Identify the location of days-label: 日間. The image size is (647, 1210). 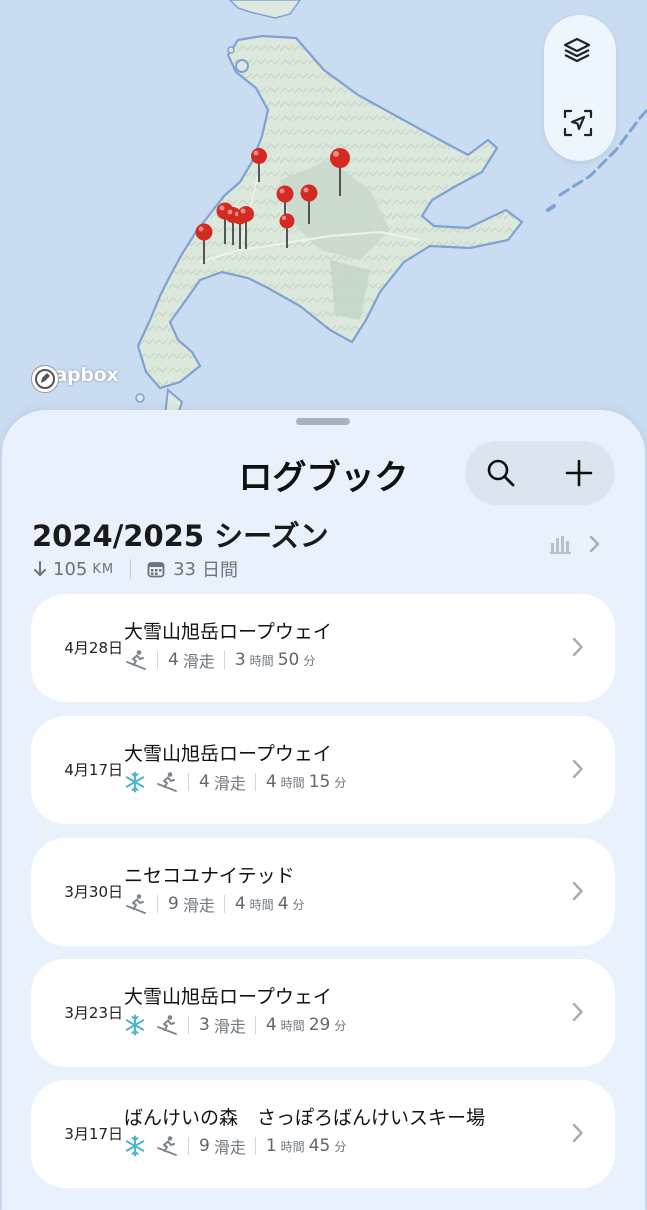
(220, 570).